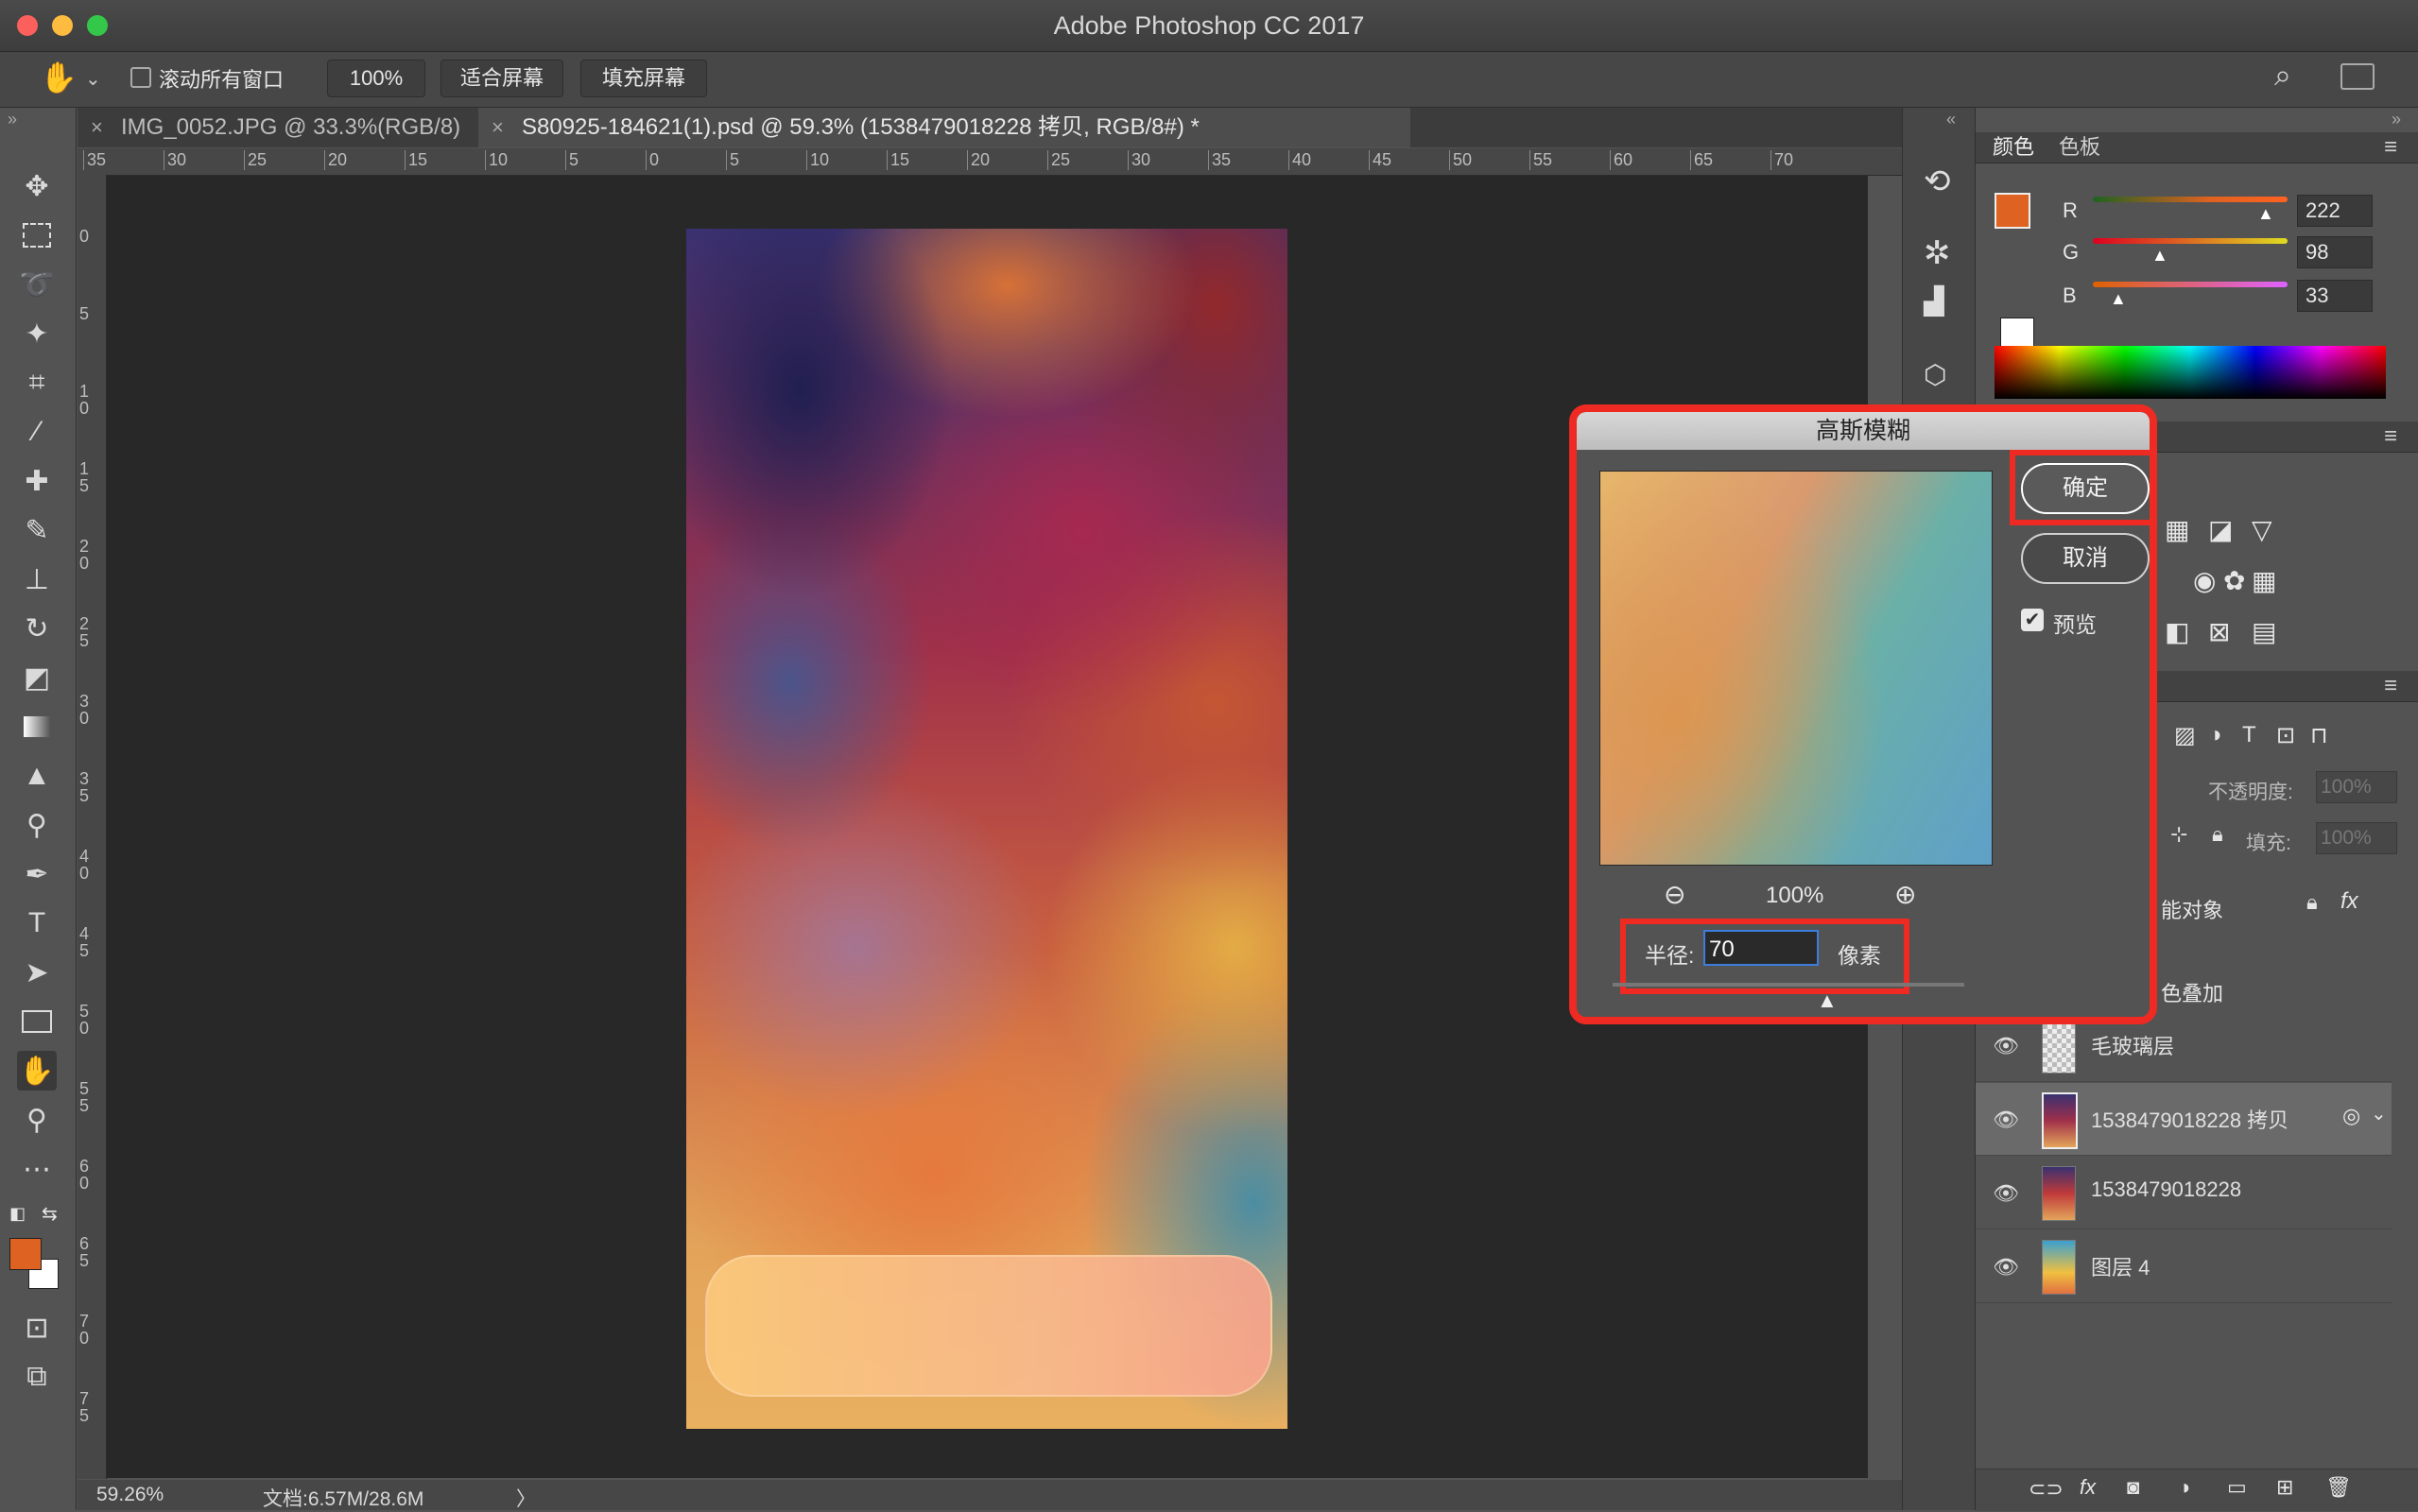  What do you see at coordinates (37, 1120) in the screenshot?
I see `zoom-tool-icon: ⚲` at bounding box center [37, 1120].